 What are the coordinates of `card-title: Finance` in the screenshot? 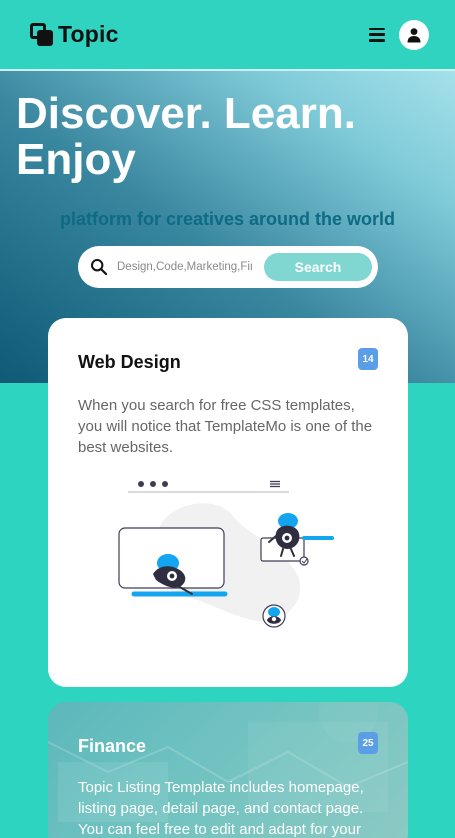 It's located at (112, 746).